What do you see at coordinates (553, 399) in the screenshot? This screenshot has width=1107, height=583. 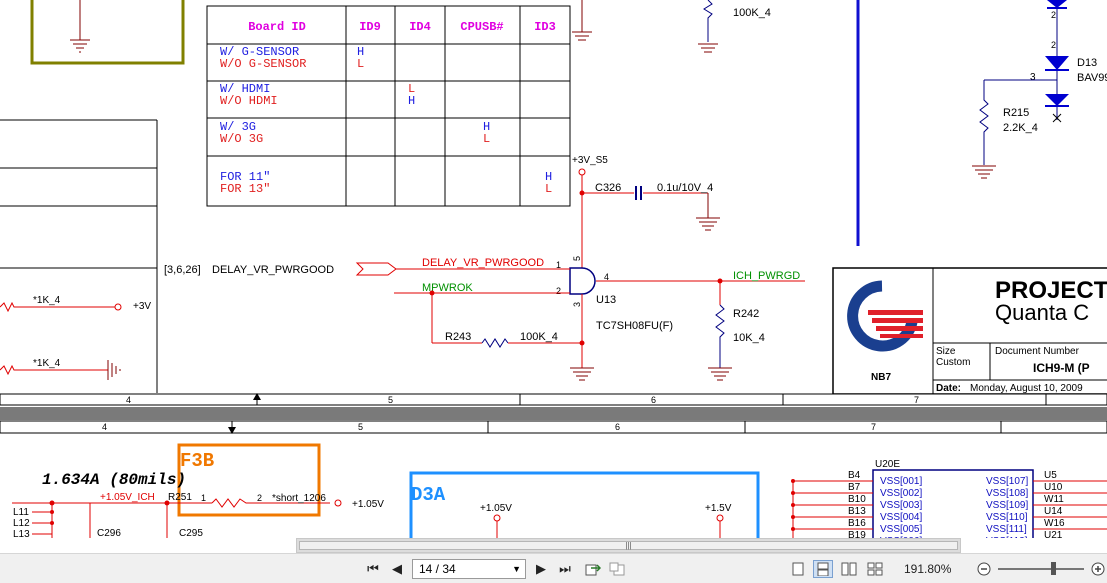 I see `ruler-top: 4 5 6 7` at bounding box center [553, 399].